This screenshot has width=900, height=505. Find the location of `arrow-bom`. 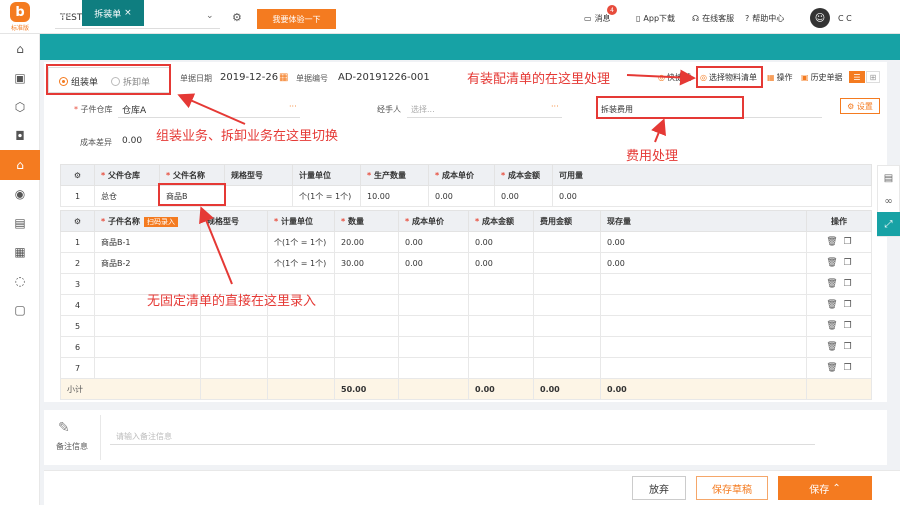

arrow-bom is located at coordinates (661, 77).